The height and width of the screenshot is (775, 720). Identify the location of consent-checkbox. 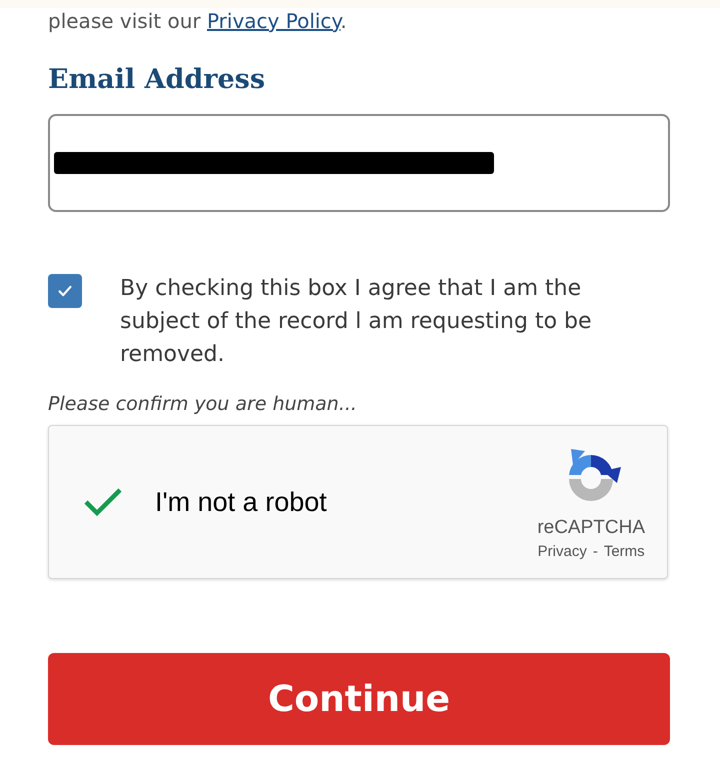
(65, 291).